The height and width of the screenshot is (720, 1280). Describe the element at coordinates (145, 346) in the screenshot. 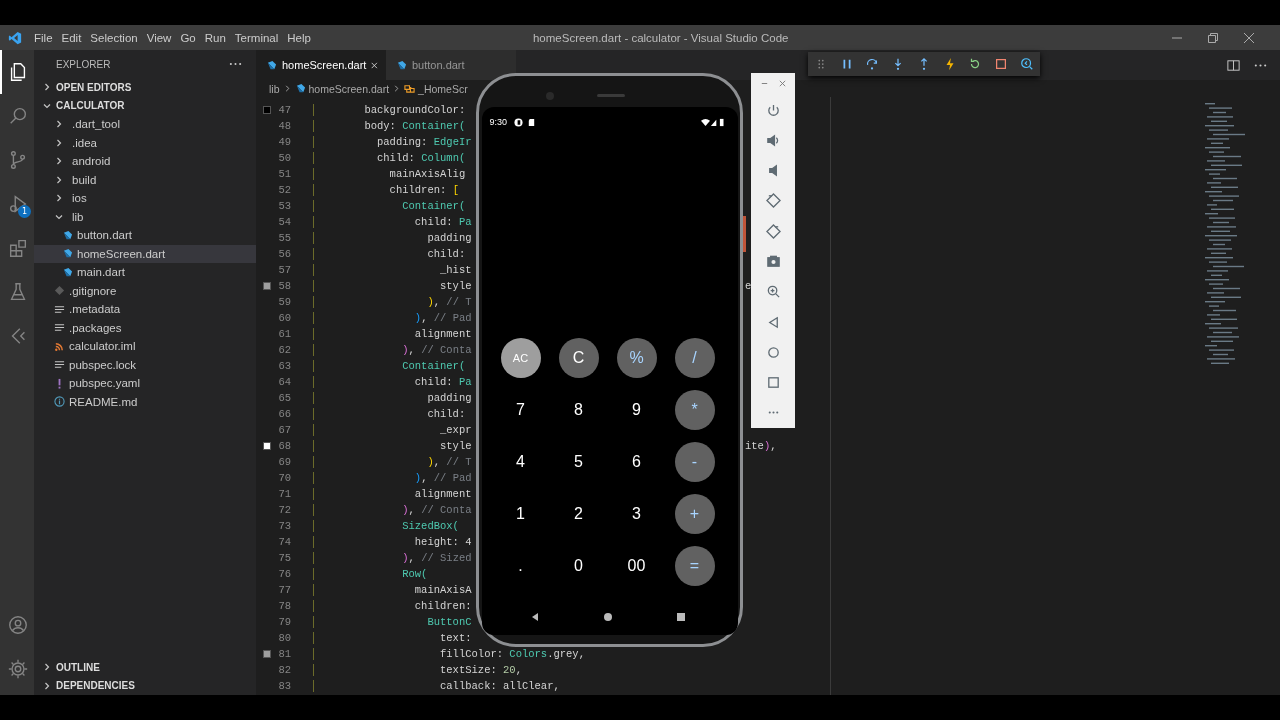

I see `tree-item: calculator.iml` at that location.